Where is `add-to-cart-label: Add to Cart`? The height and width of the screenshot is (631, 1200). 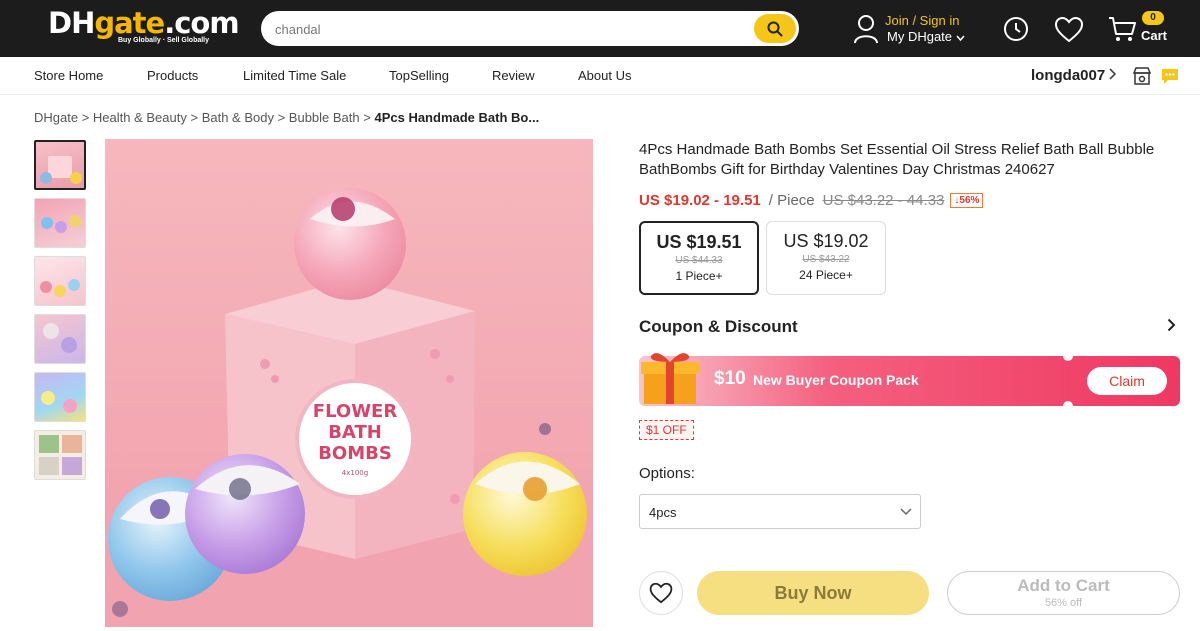
add-to-cart-label: Add to Cart is located at coordinates (1063, 585).